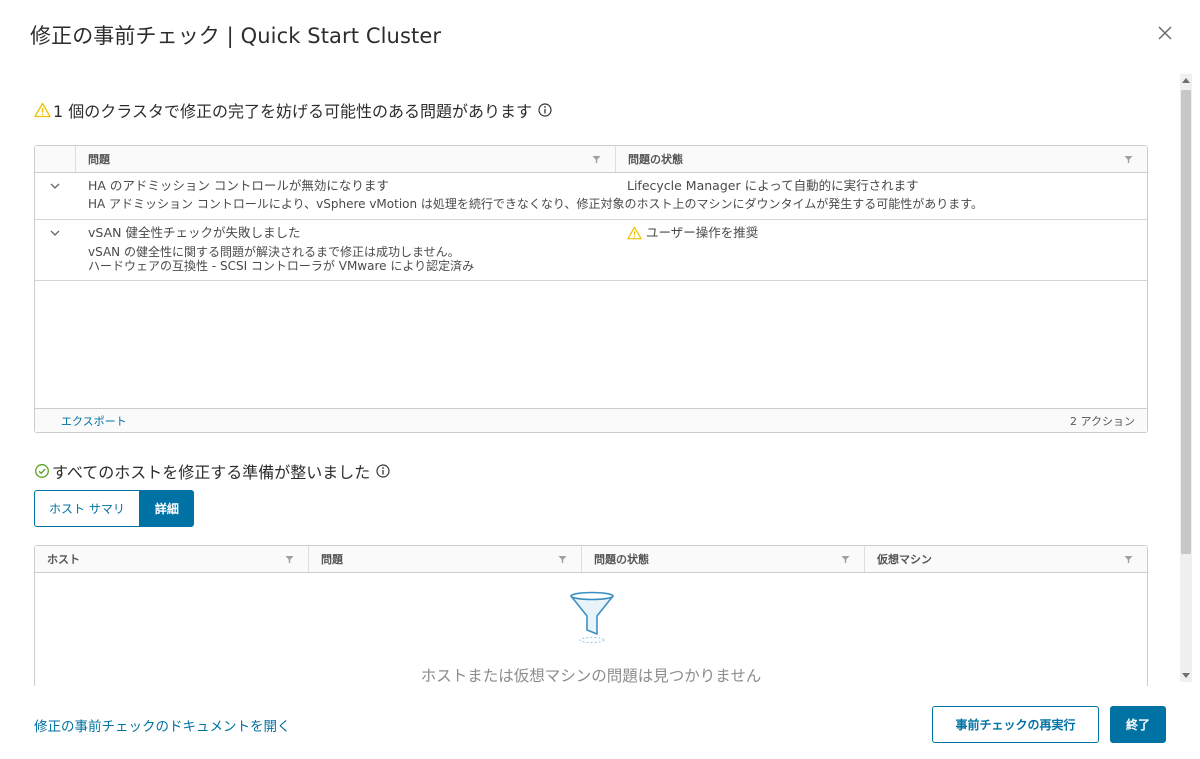  Describe the element at coordinates (274, 252) in the screenshot. I see `issue-detail: vSAN の健全性に関する問題が解決されるまで修正は成功しません。` at that location.